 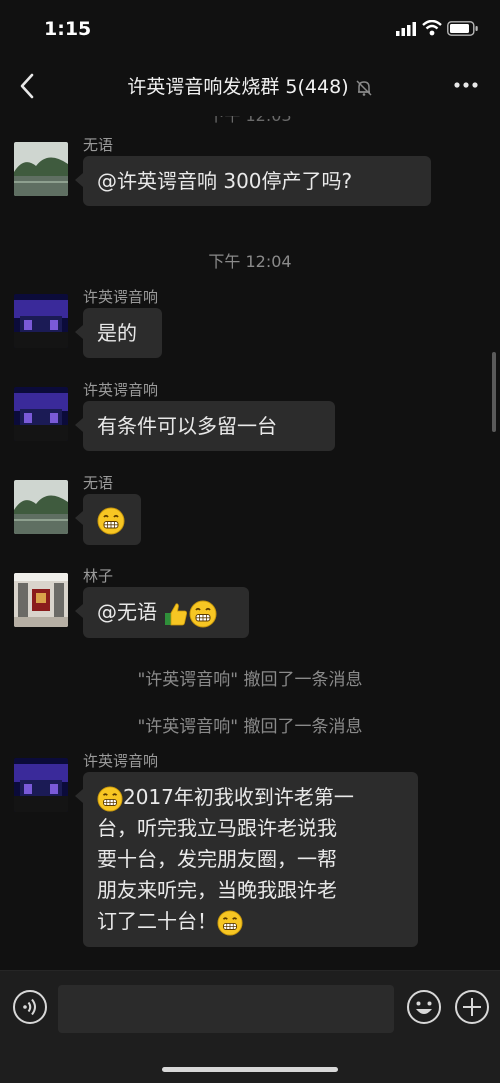 What do you see at coordinates (226, 1009) in the screenshot?
I see `message-input` at bounding box center [226, 1009].